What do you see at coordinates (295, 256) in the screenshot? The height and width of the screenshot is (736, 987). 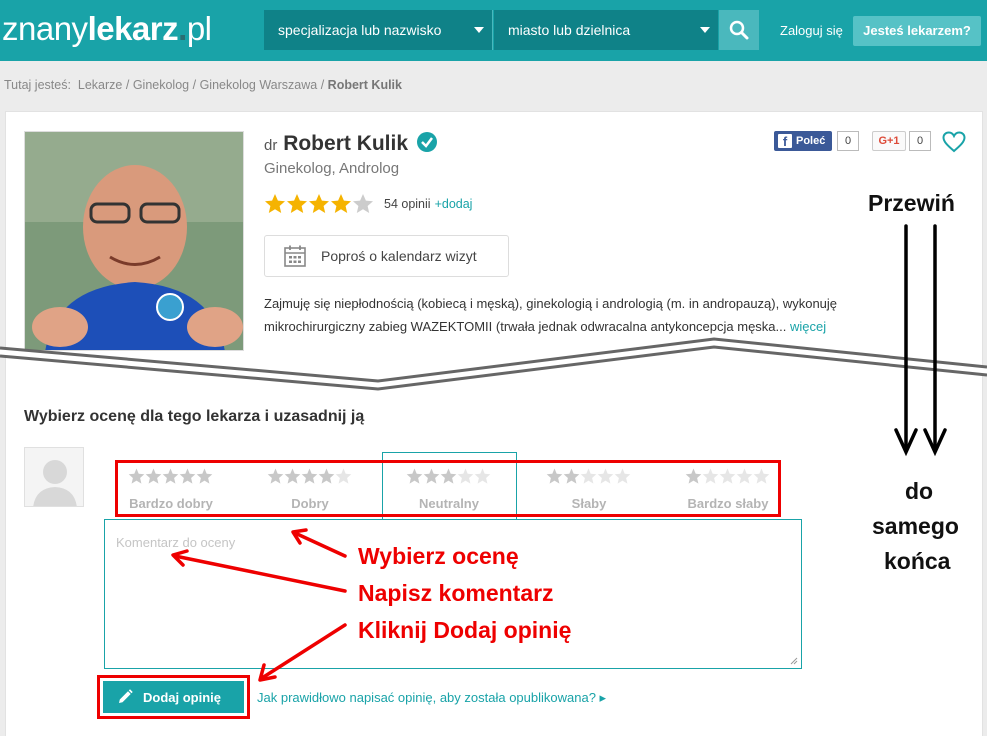 I see `calendar-icon` at bounding box center [295, 256].